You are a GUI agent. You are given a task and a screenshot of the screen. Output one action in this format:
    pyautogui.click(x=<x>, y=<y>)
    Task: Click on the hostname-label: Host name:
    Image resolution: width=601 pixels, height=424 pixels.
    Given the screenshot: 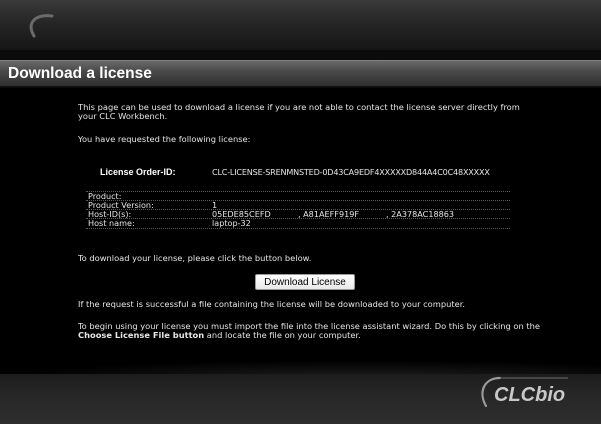 What is the action you would take?
    pyautogui.click(x=111, y=223)
    